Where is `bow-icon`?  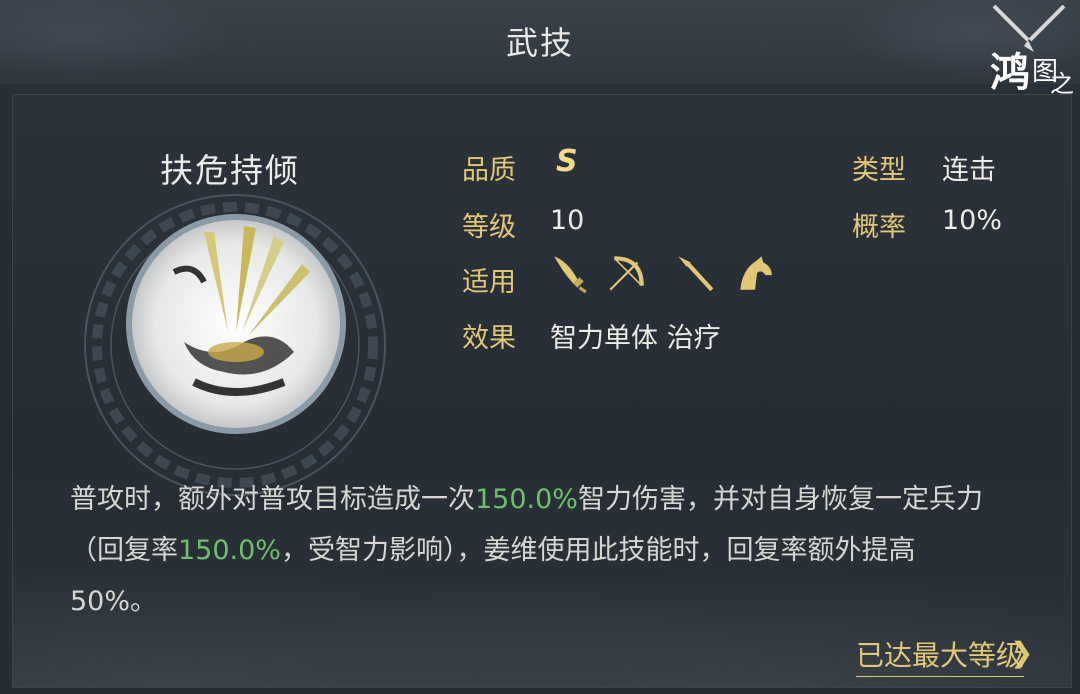
bow-icon is located at coordinates (626, 273).